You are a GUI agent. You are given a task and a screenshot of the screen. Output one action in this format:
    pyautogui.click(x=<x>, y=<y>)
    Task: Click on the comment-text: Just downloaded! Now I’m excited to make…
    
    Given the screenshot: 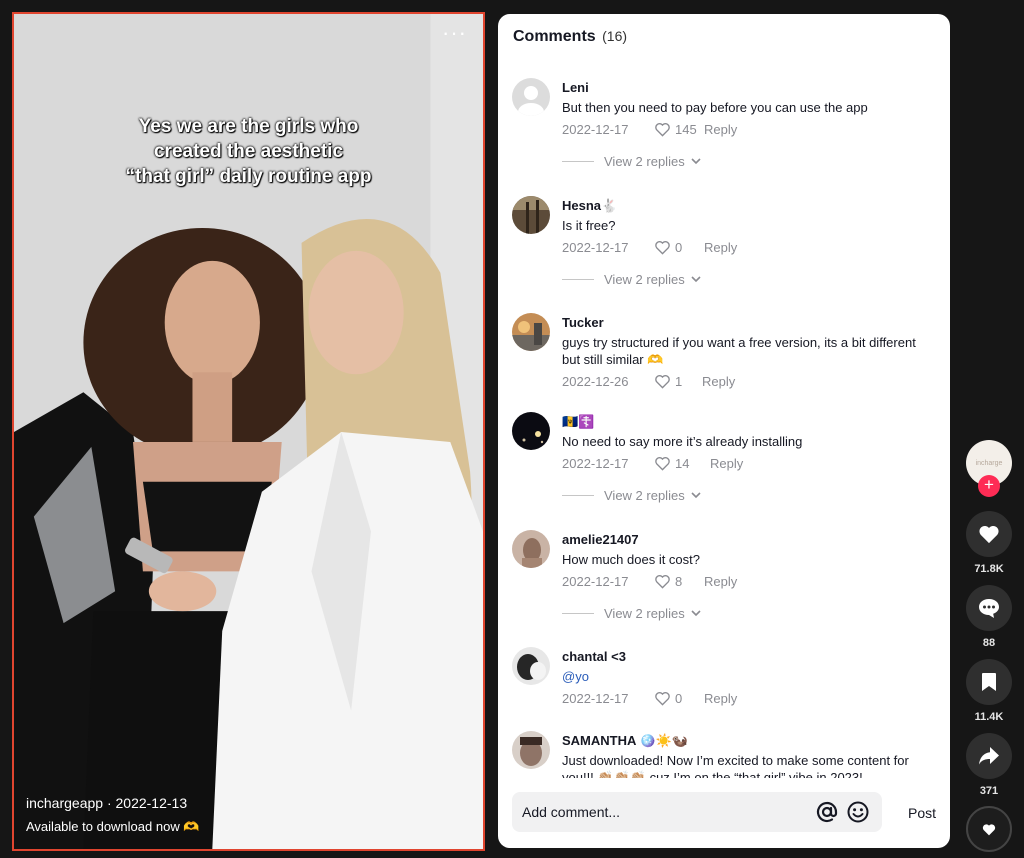 What is the action you would take?
    pyautogui.click(x=735, y=765)
    